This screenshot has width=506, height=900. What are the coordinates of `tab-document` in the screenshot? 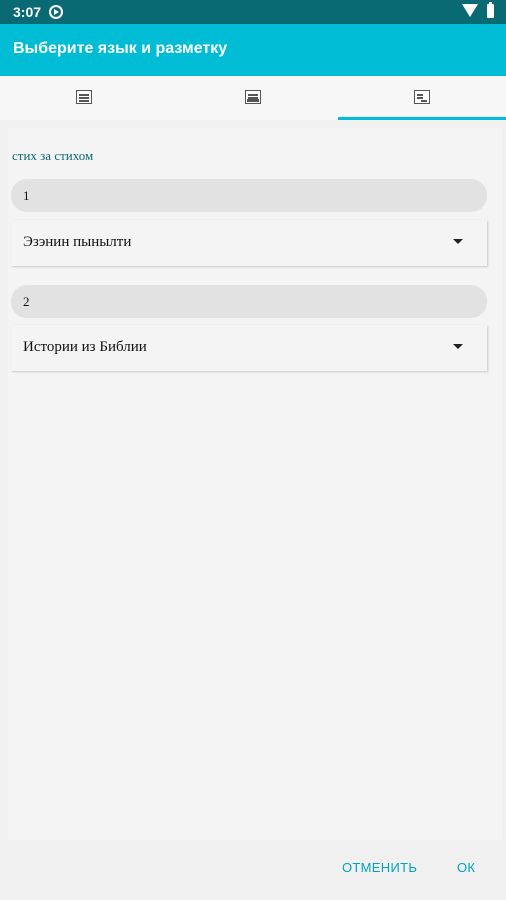 It's located at (84, 98).